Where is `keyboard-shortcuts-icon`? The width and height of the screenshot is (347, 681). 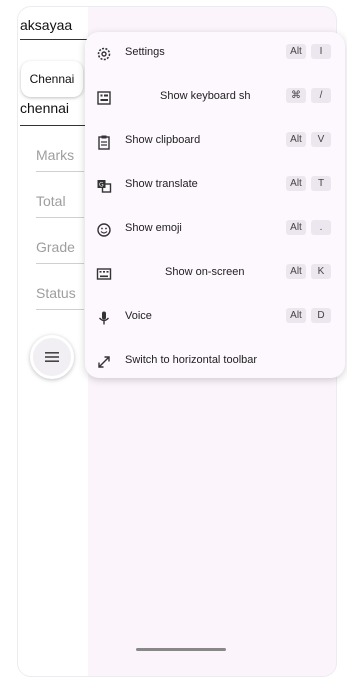 keyboard-shortcuts-icon is located at coordinates (104, 98).